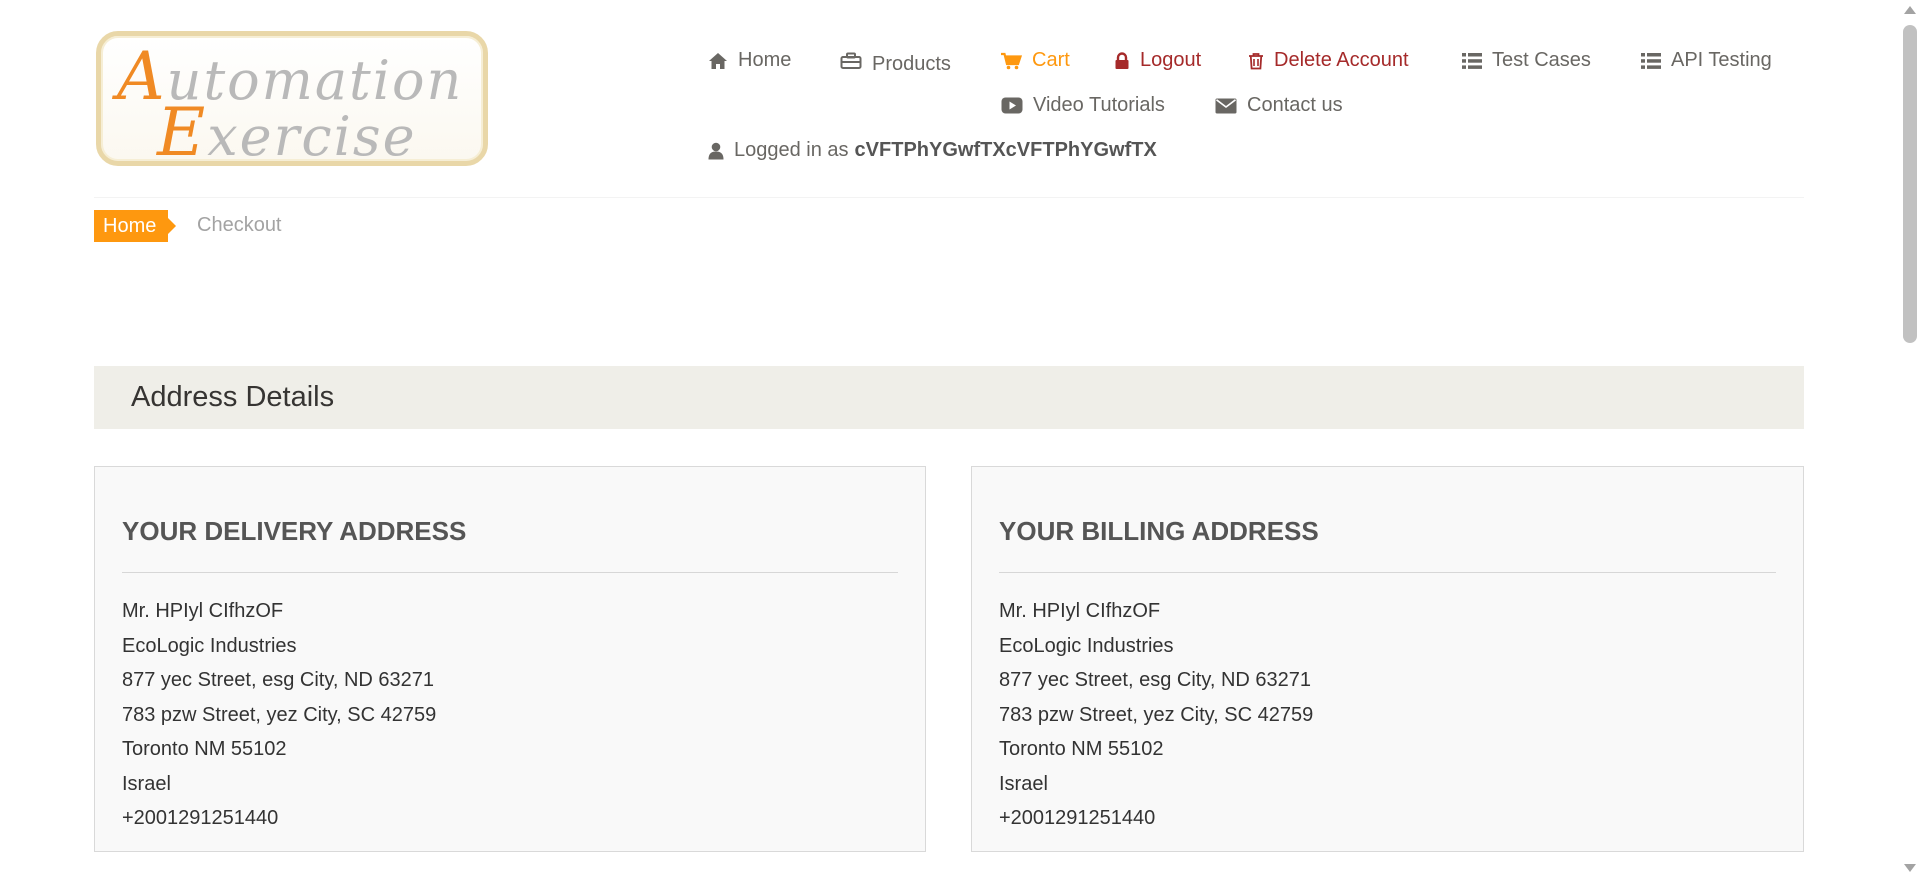 This screenshot has width=1920, height=878. I want to click on billing-address-city: Toronto NM 55102, so click(1081, 749).